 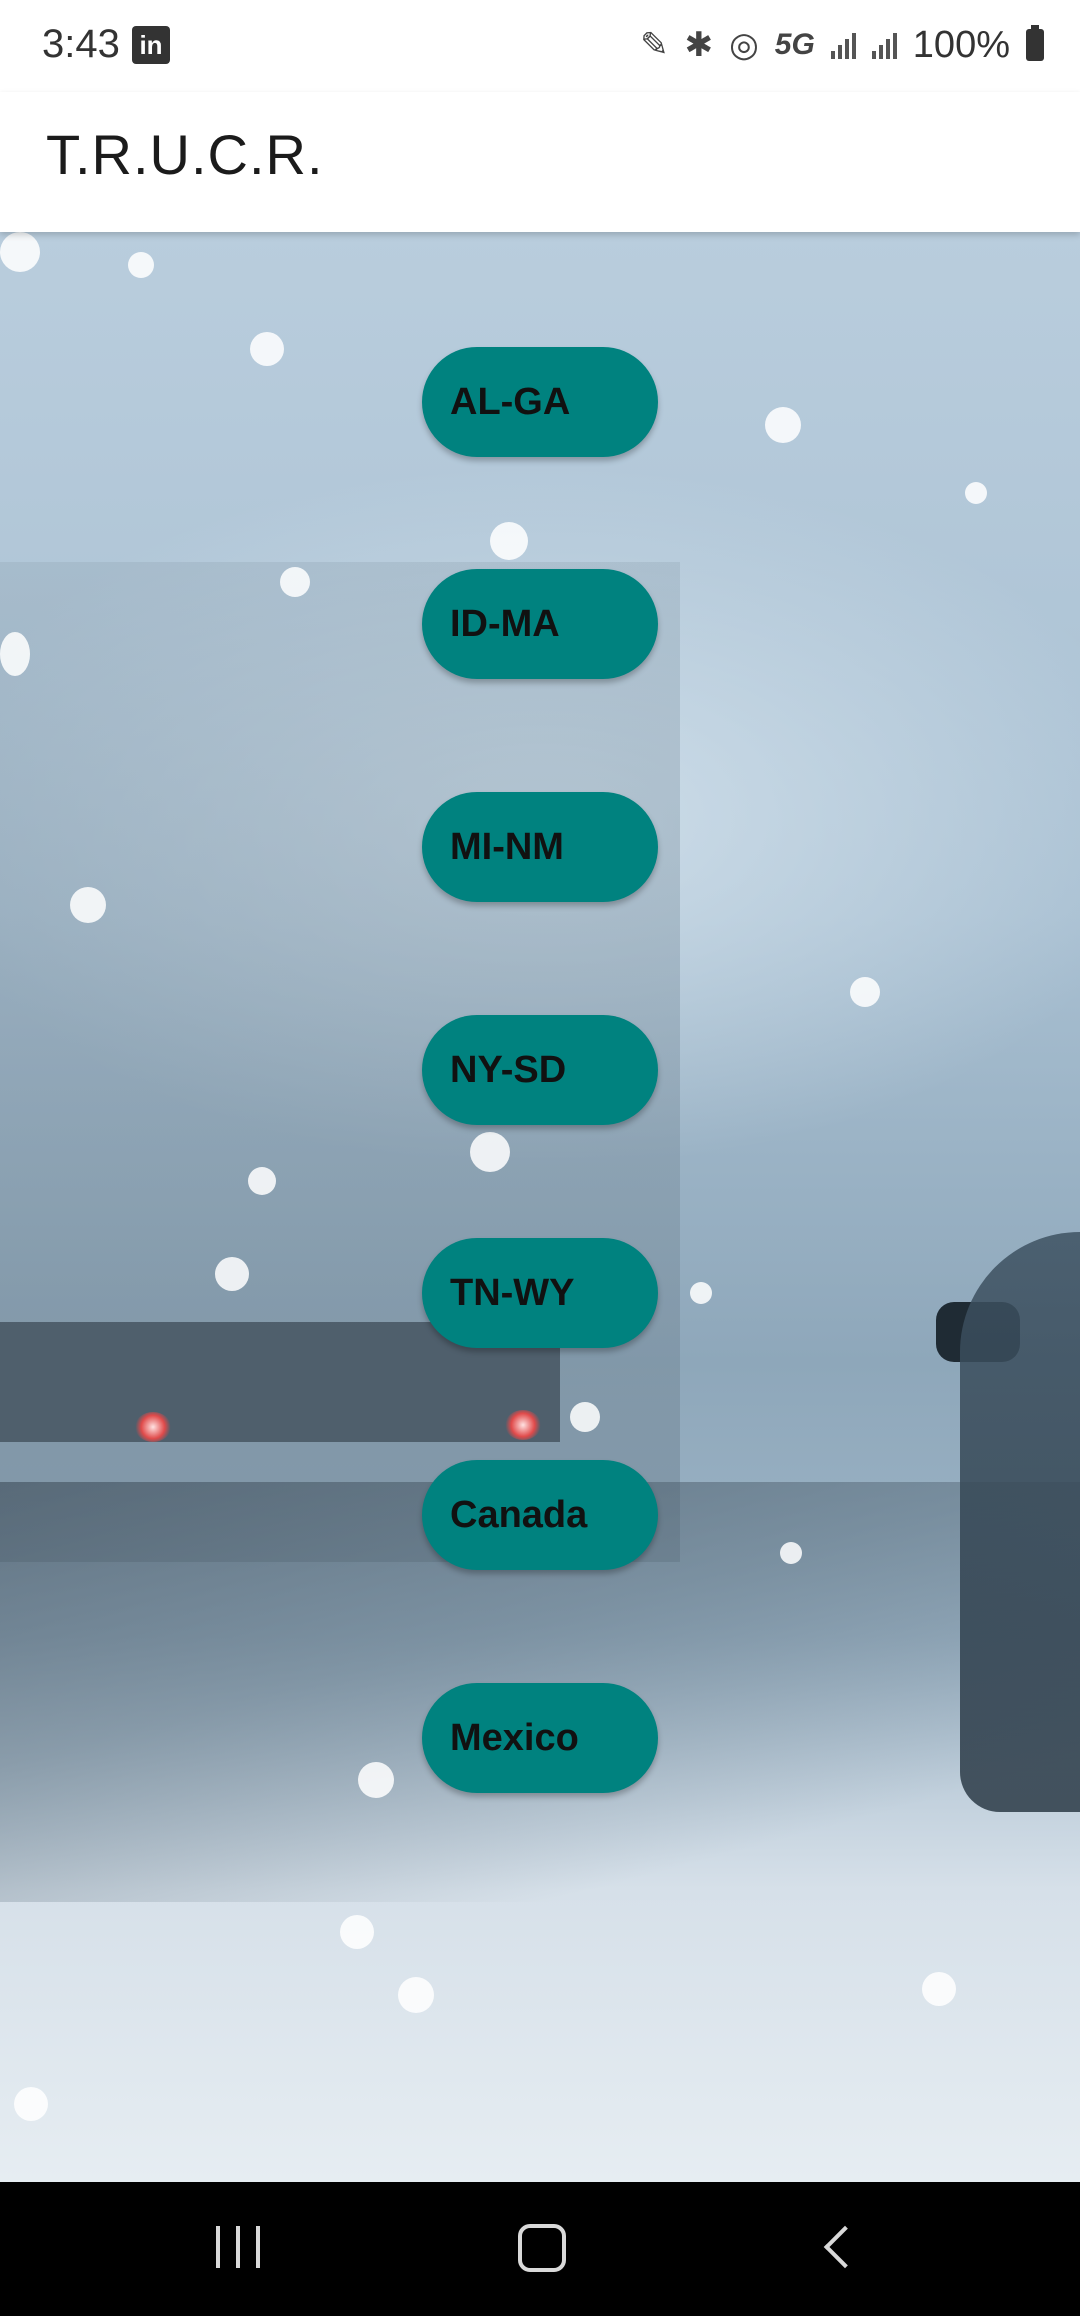 I want to click on car-image, so click(x=1020, y=1522).